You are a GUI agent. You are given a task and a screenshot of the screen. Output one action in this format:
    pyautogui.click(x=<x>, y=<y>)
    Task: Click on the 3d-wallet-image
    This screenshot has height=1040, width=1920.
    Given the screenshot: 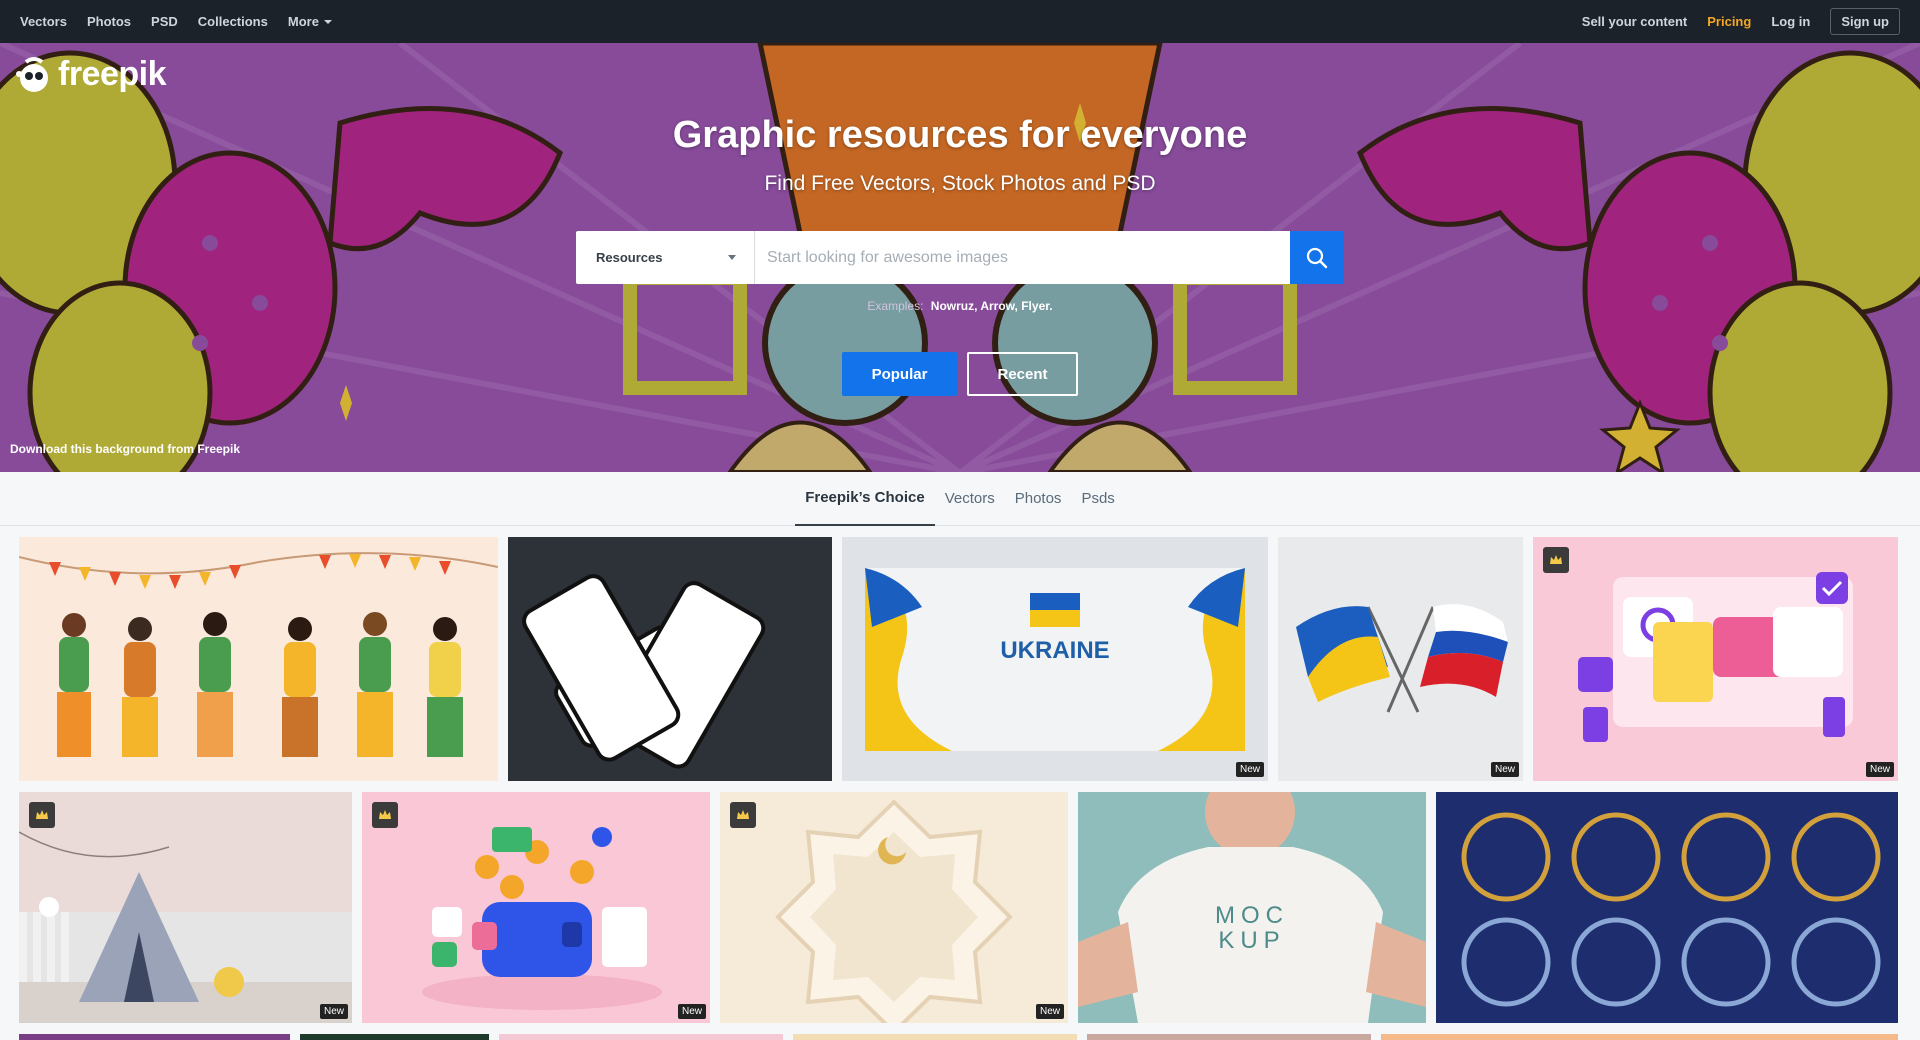 What is the action you would take?
    pyautogui.click(x=536, y=907)
    